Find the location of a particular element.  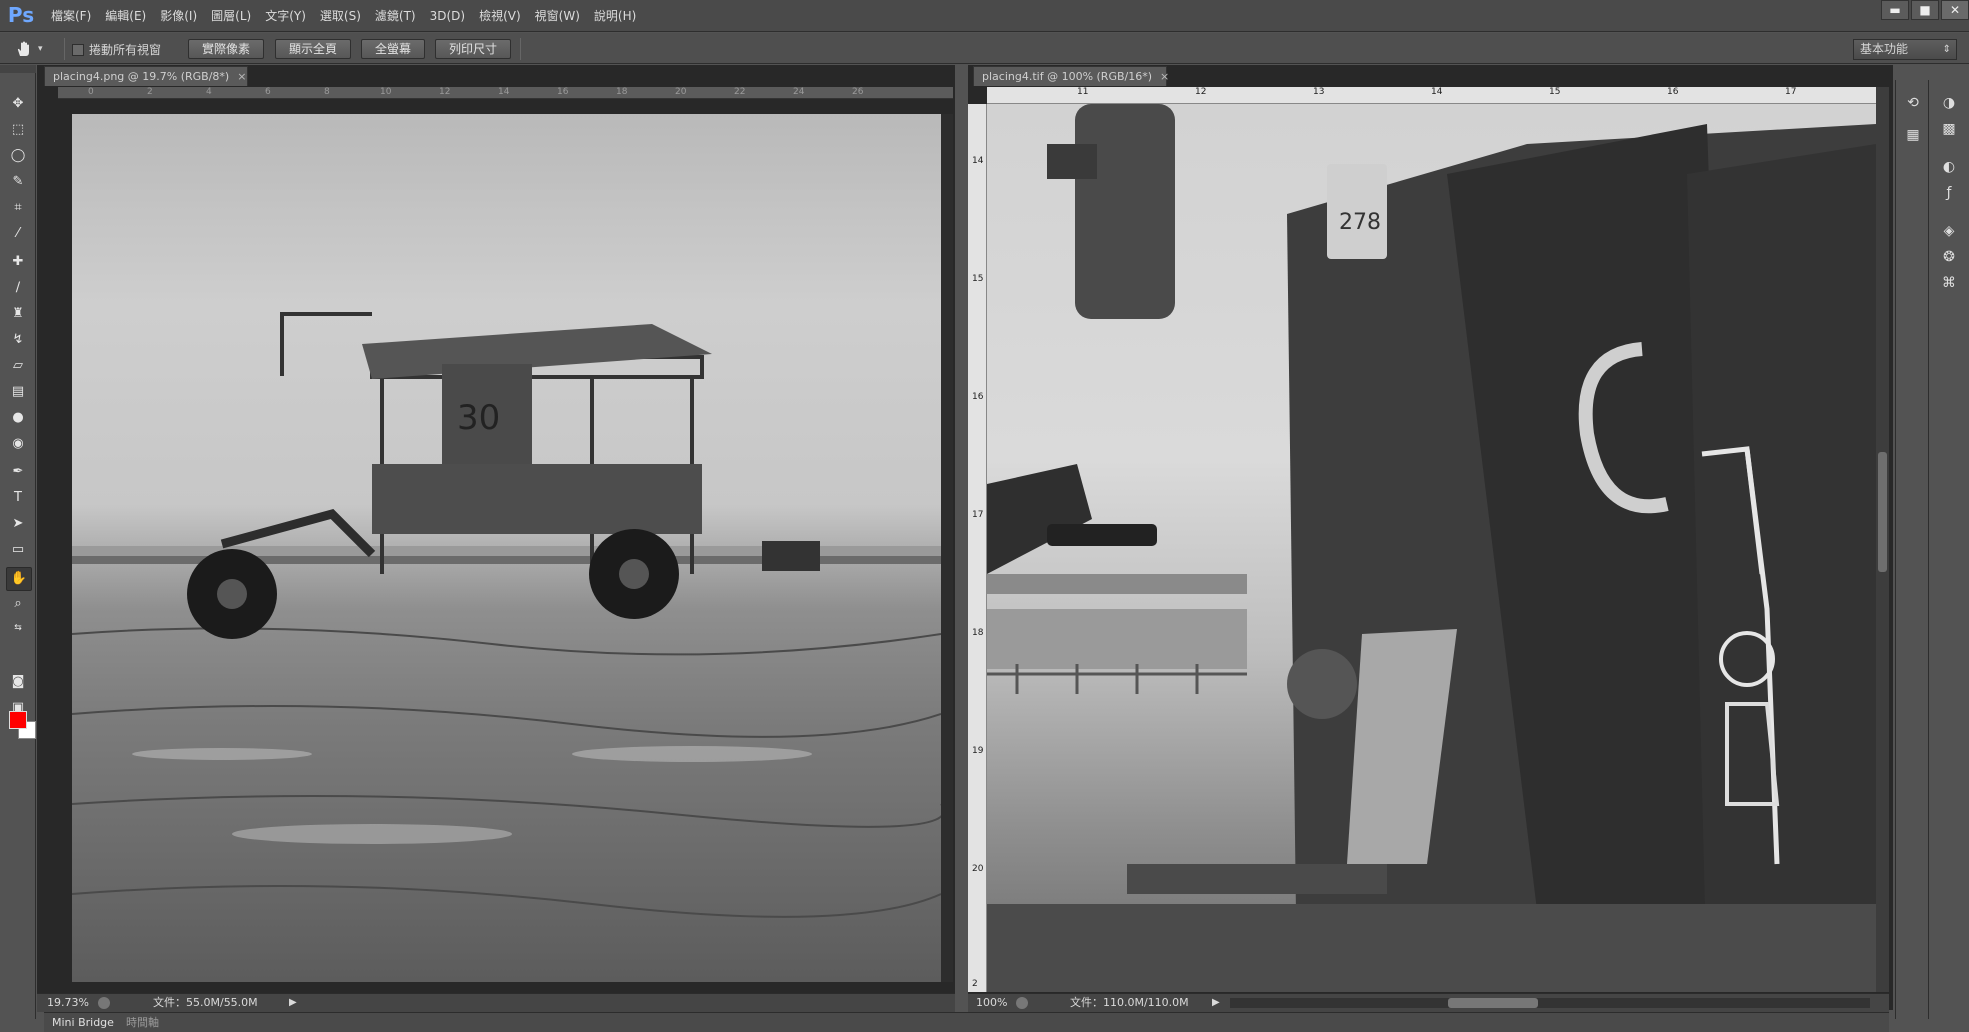

quick-mask-icon: ◙ is located at coordinates (18, 682).